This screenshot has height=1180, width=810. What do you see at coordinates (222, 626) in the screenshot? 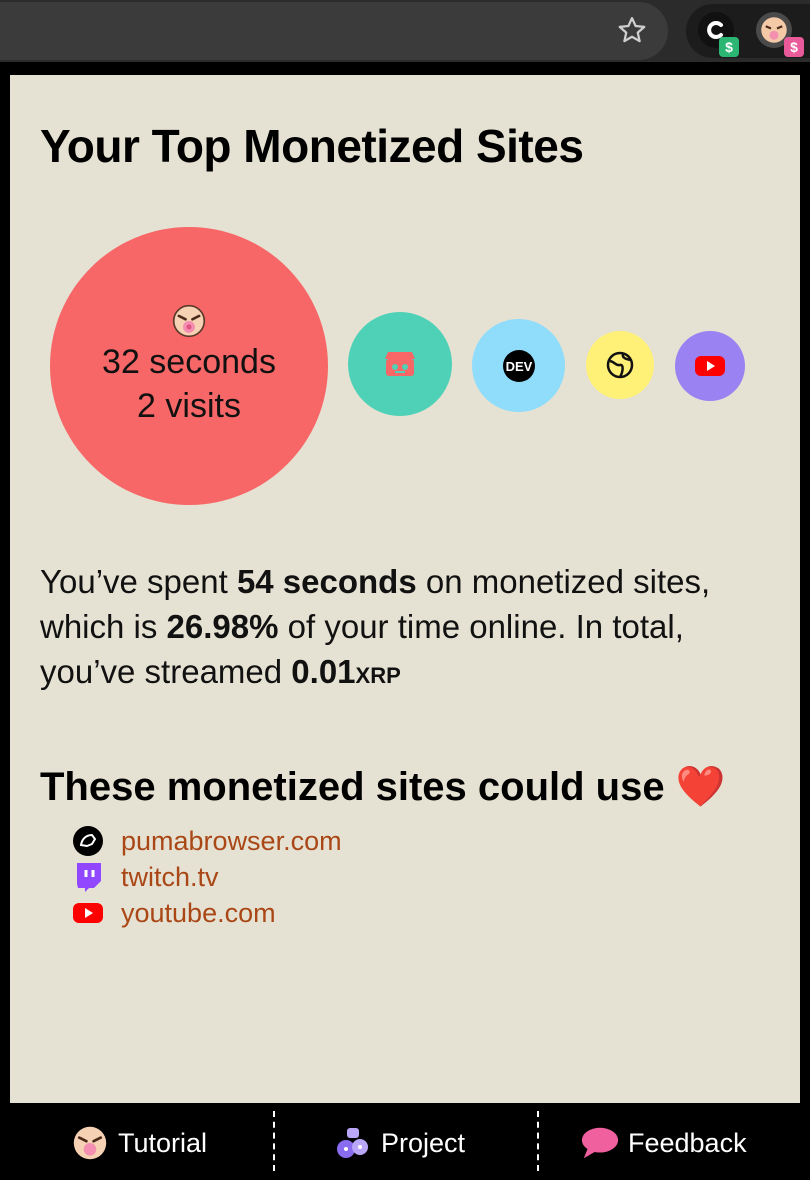
I see `time-percent: 26.98%` at bounding box center [222, 626].